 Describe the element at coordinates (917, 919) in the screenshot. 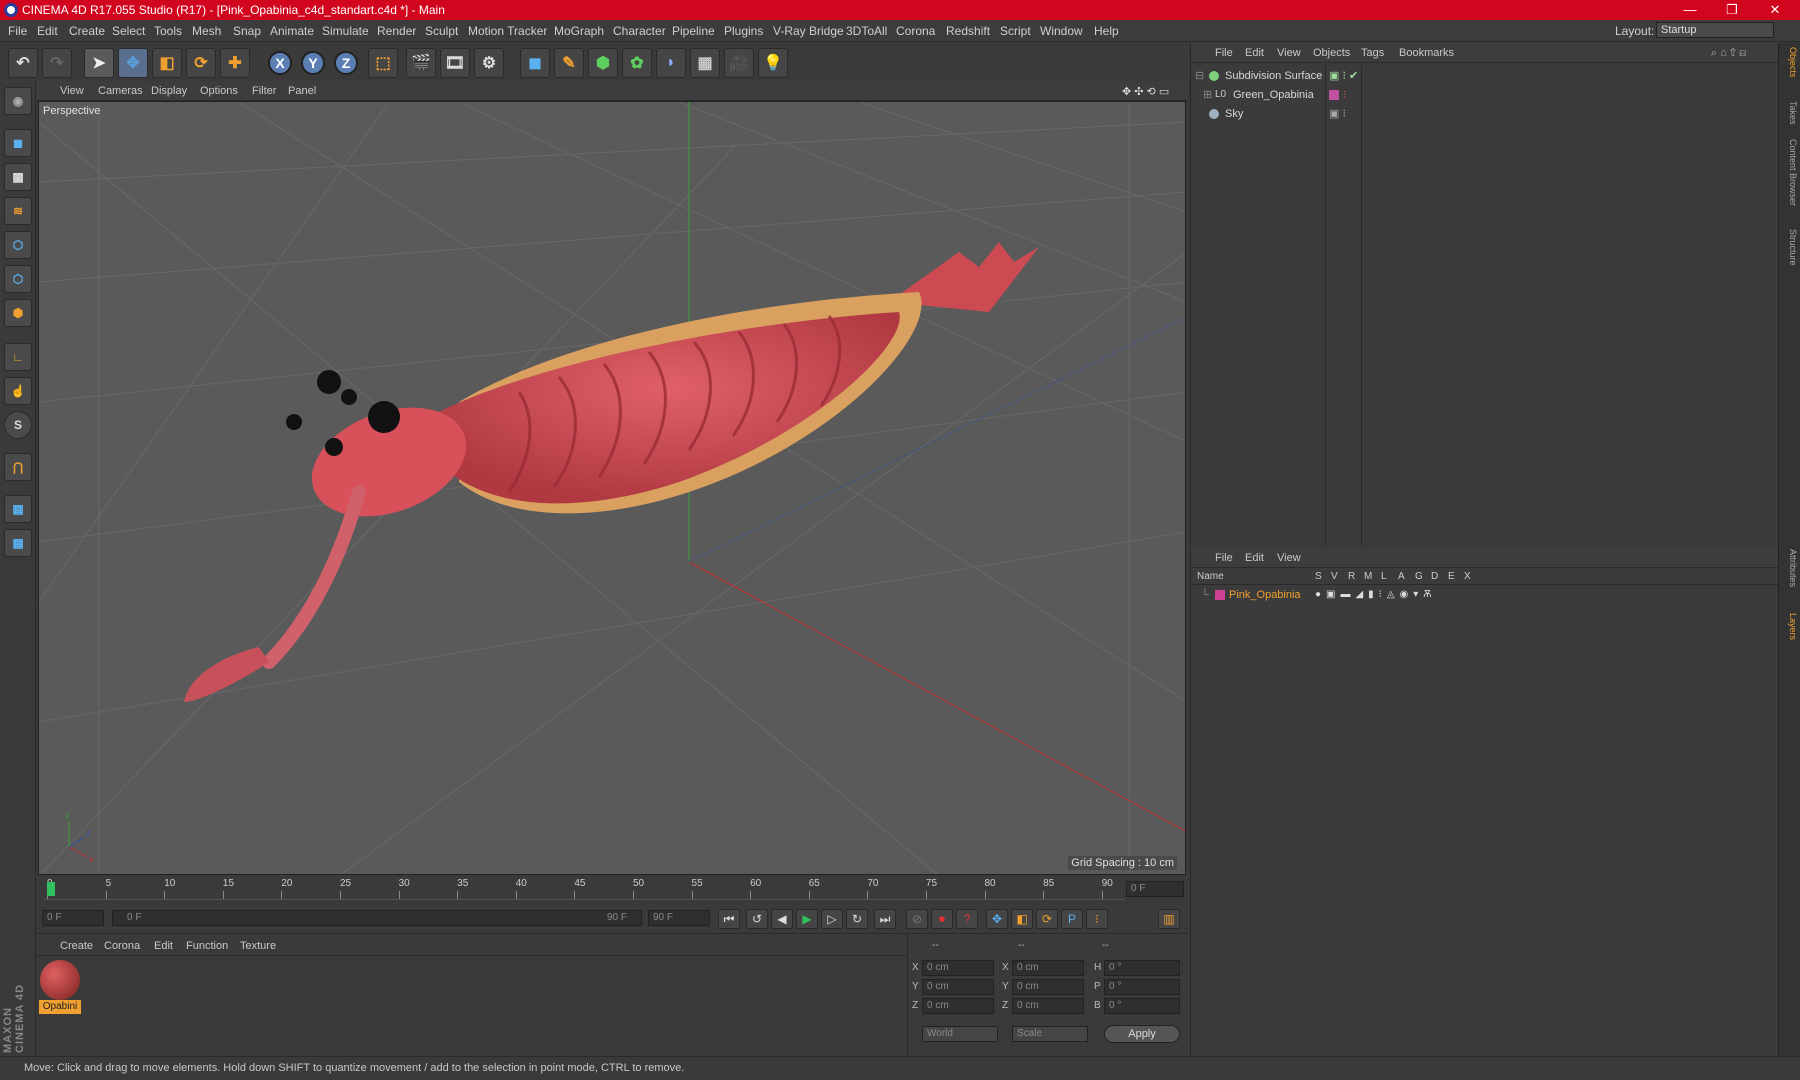

I see `record-keys-icon: ⊘` at that location.